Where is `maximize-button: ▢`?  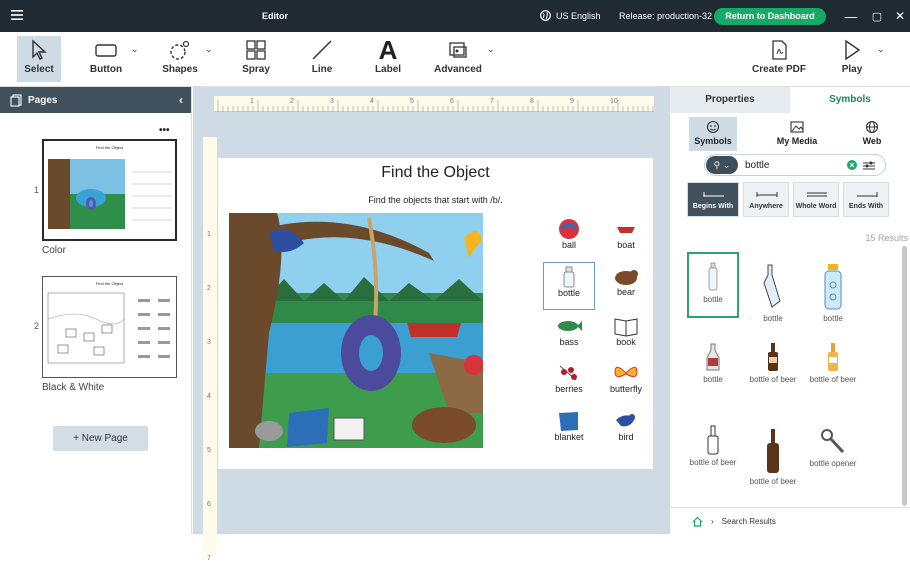 maximize-button: ▢ is located at coordinates (877, 16).